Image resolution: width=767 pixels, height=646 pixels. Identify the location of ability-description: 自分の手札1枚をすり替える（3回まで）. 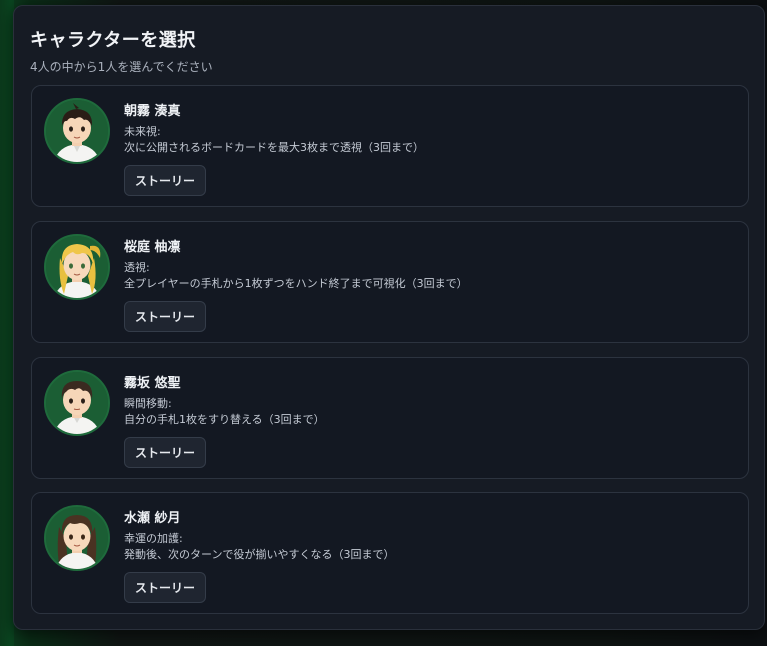
(224, 419).